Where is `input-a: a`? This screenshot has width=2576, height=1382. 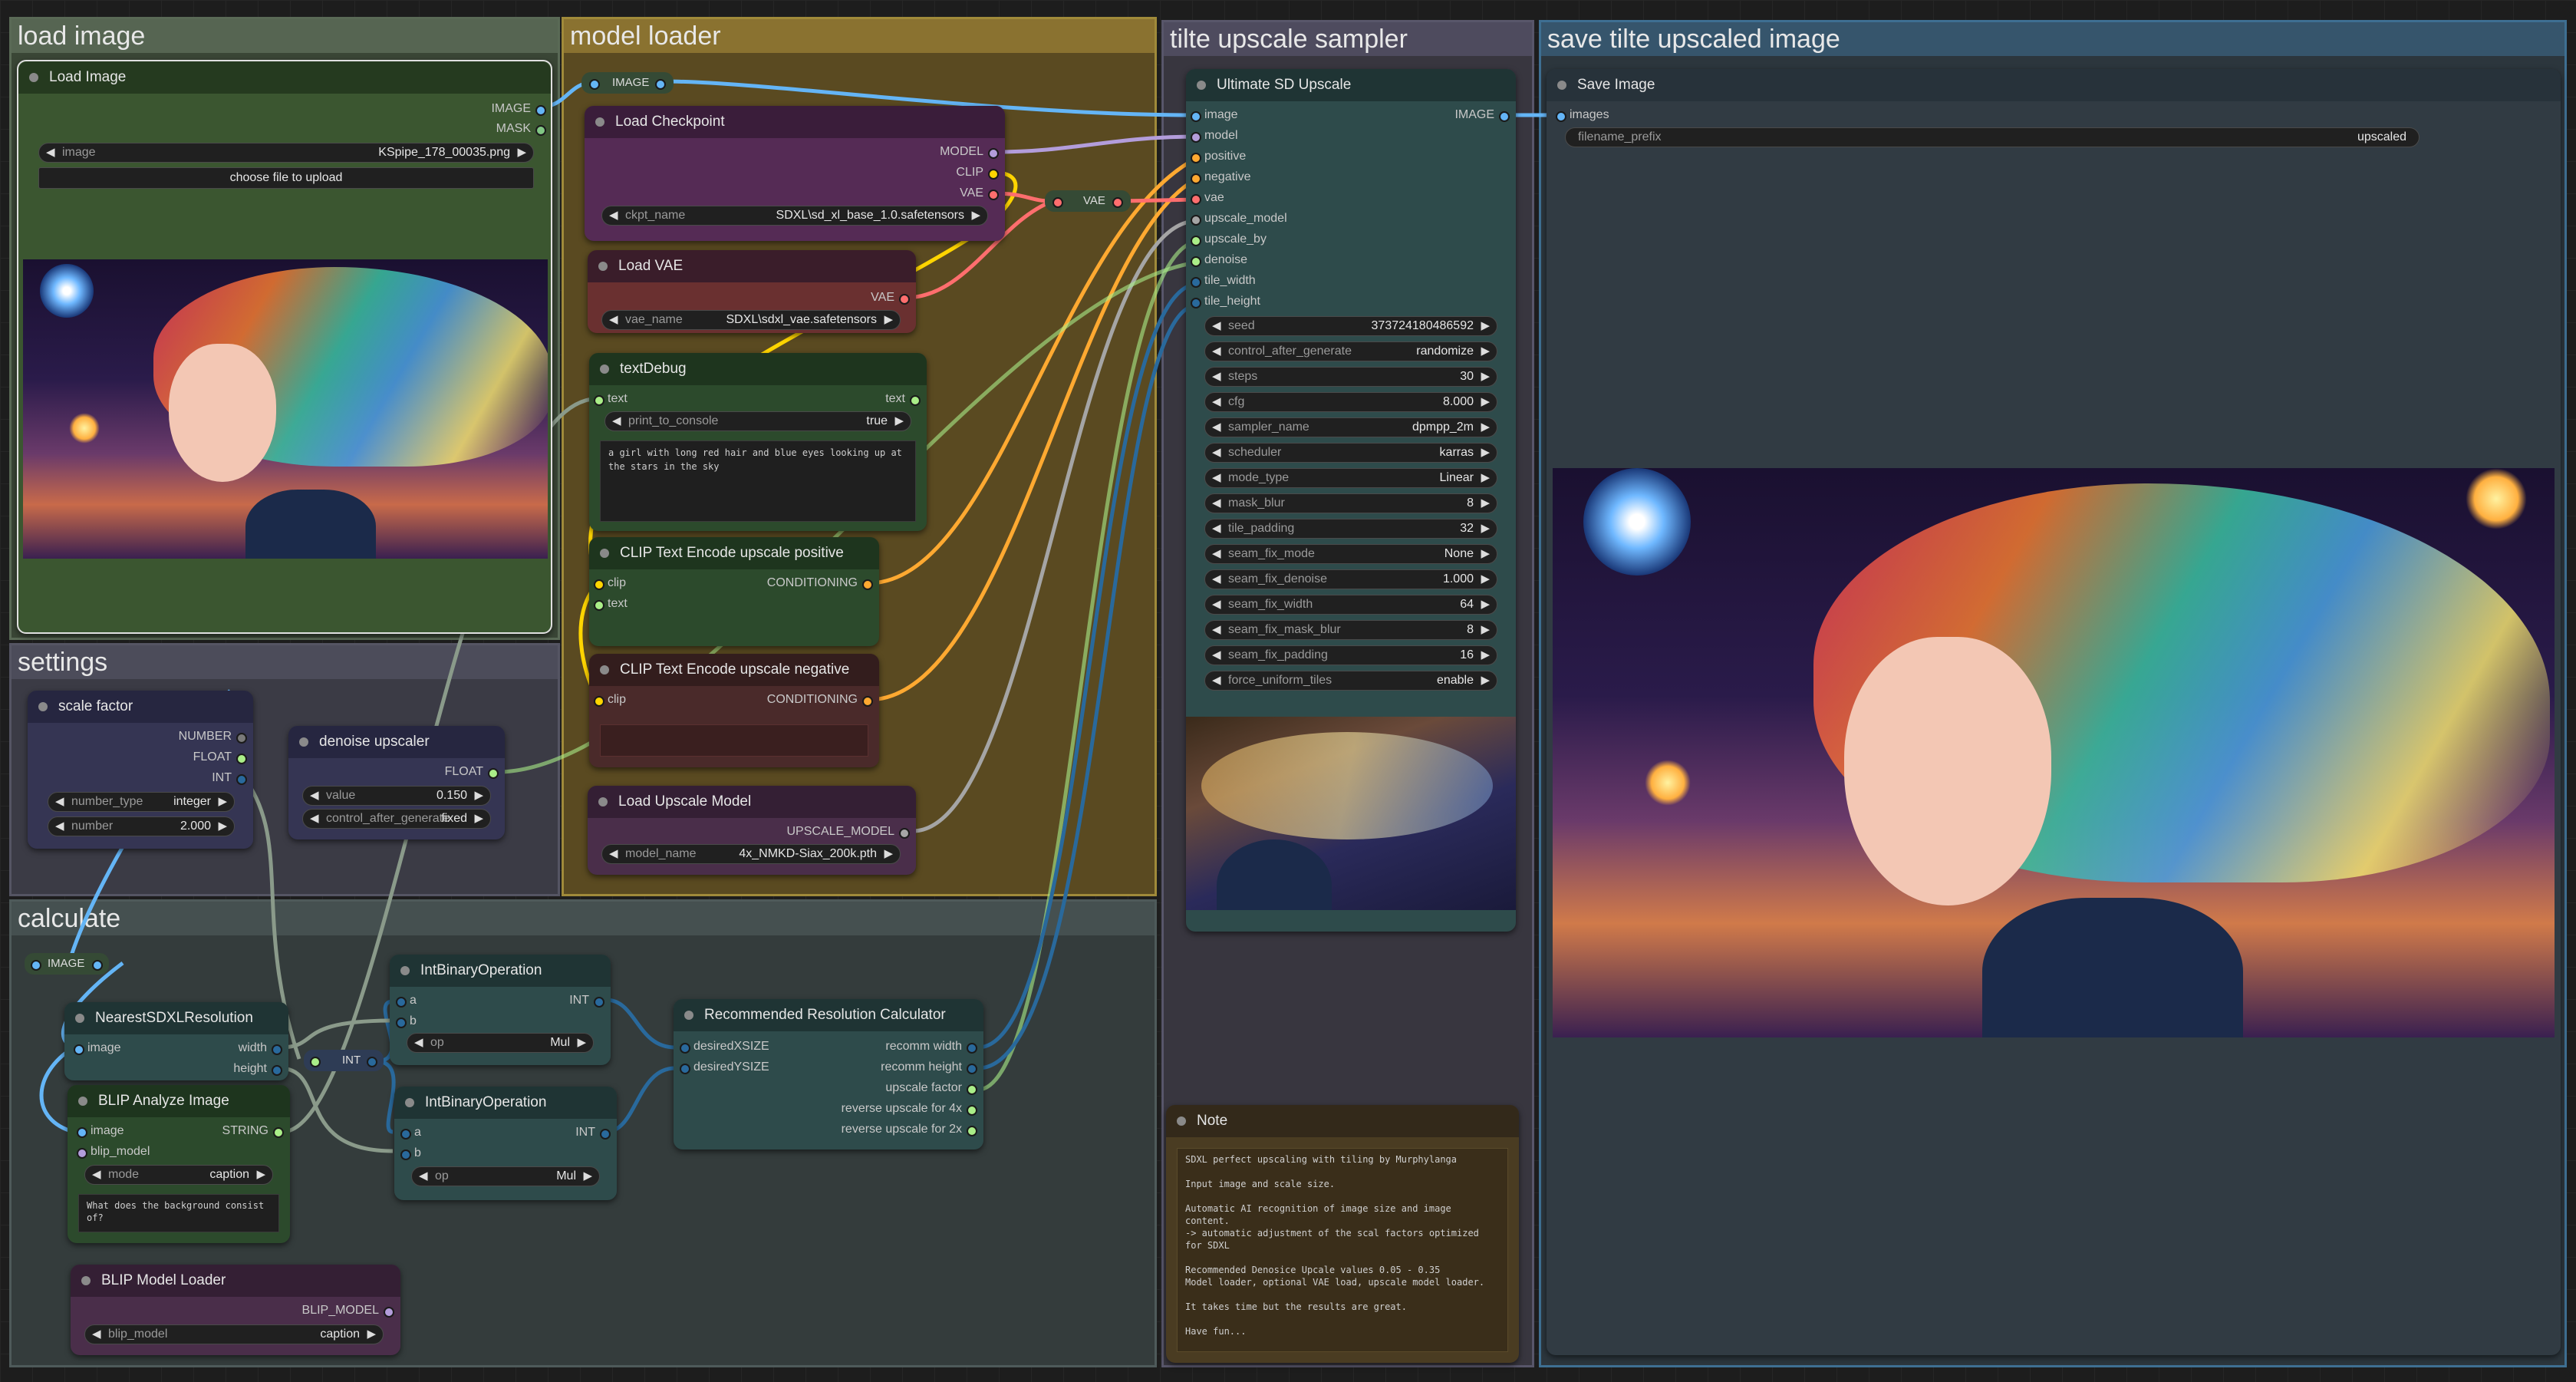
input-a: a is located at coordinates (406, 1000).